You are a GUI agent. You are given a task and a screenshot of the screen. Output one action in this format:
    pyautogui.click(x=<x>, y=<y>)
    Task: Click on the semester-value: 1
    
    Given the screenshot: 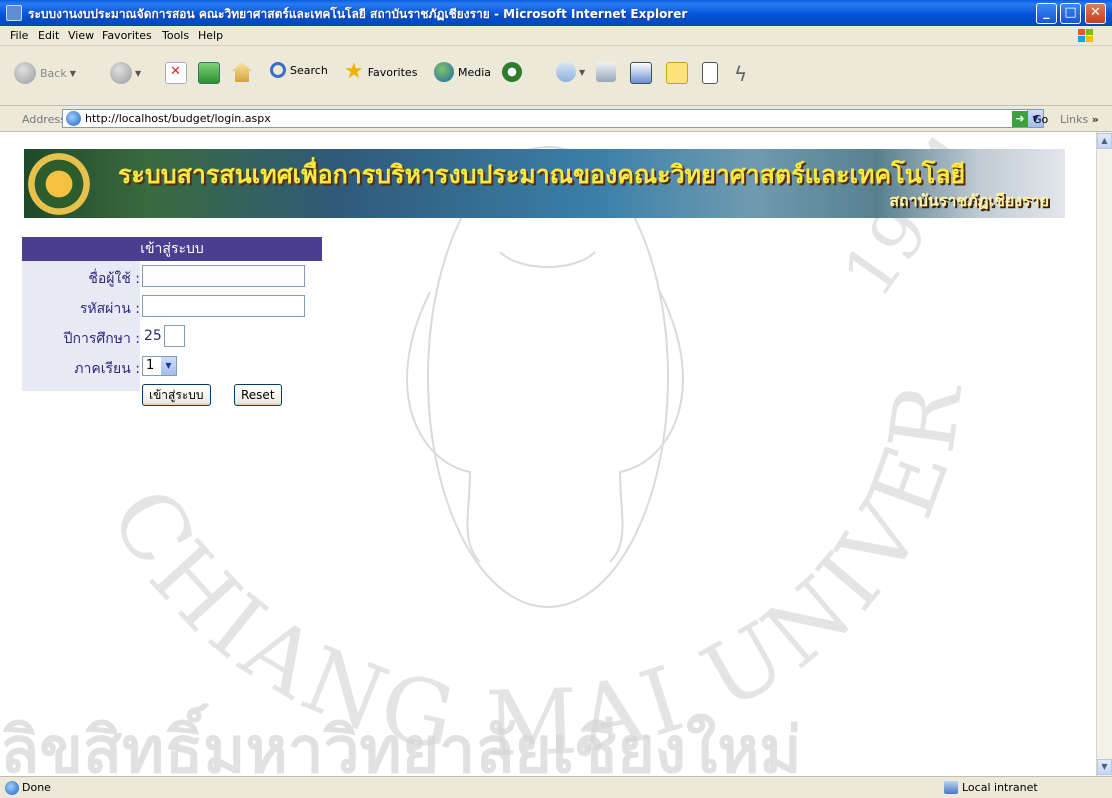 What is the action you would take?
    pyautogui.click(x=150, y=365)
    